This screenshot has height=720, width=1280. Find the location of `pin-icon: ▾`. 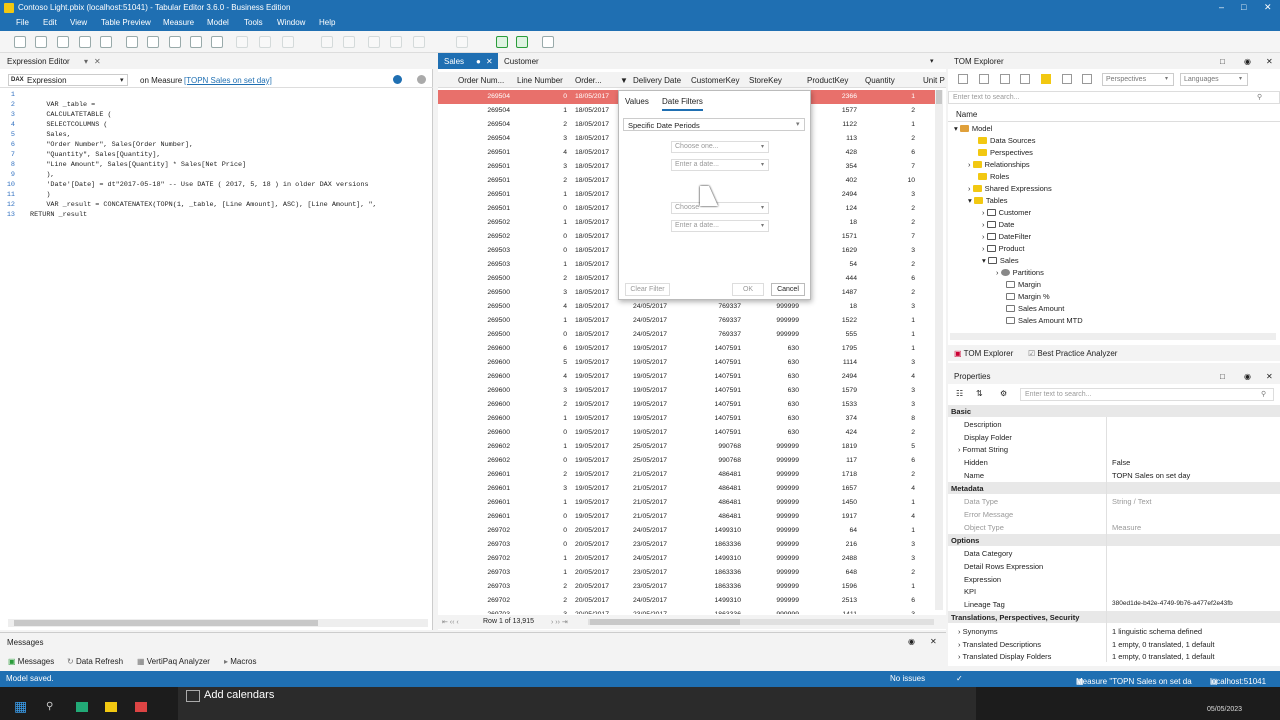

pin-icon: ▾ is located at coordinates (86, 61).